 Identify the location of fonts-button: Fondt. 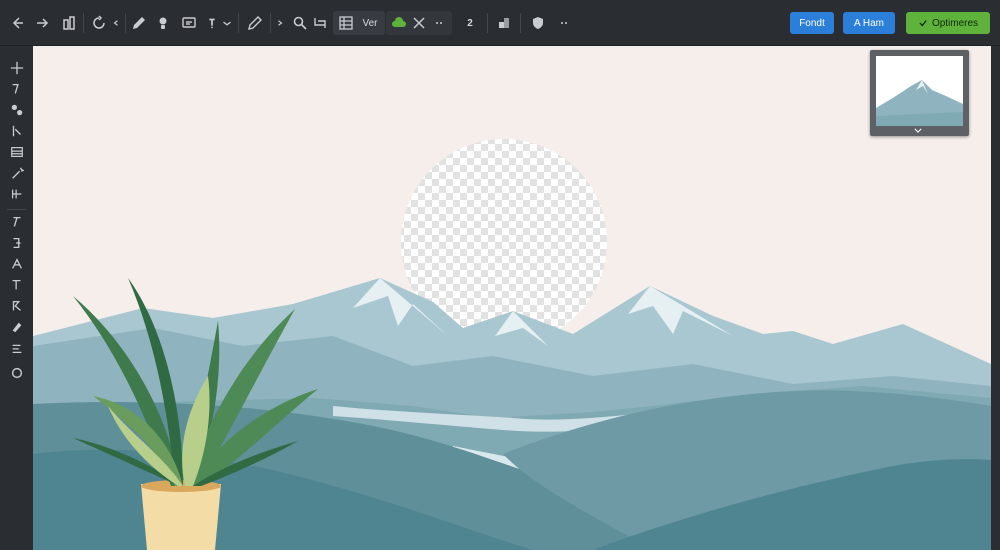
(812, 23).